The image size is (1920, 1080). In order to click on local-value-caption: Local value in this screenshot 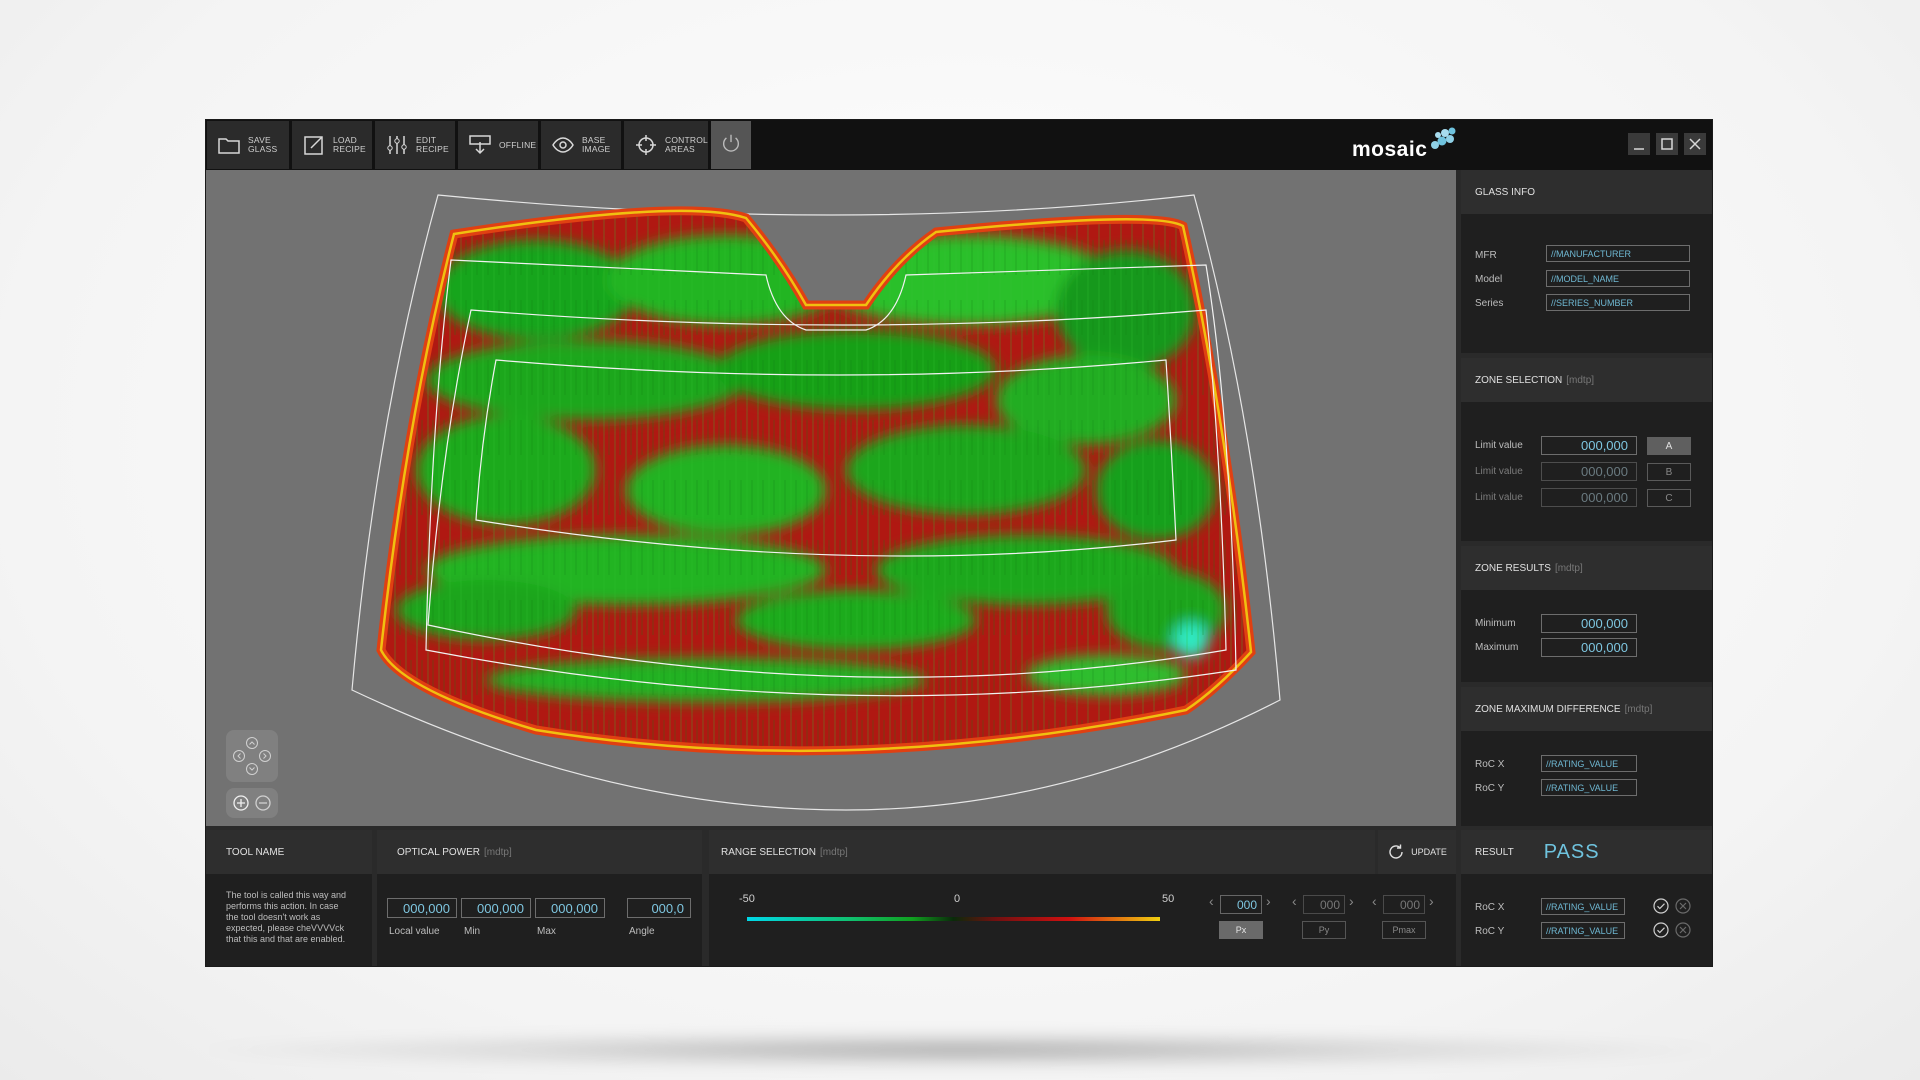, I will do `click(414, 931)`.